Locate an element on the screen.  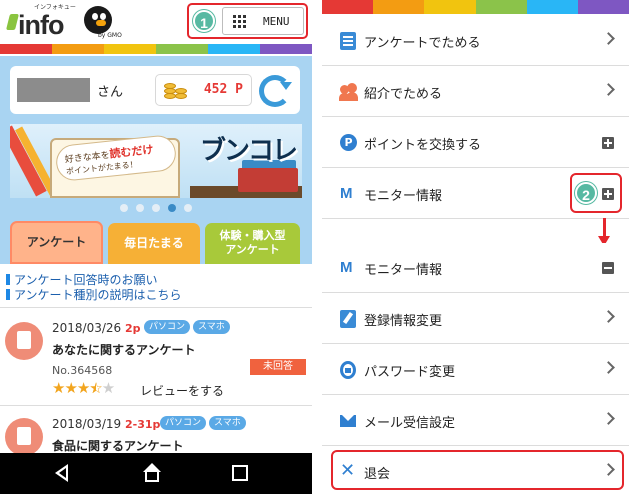
tab-daily: 毎日たまる is located at coordinates (154, 243).